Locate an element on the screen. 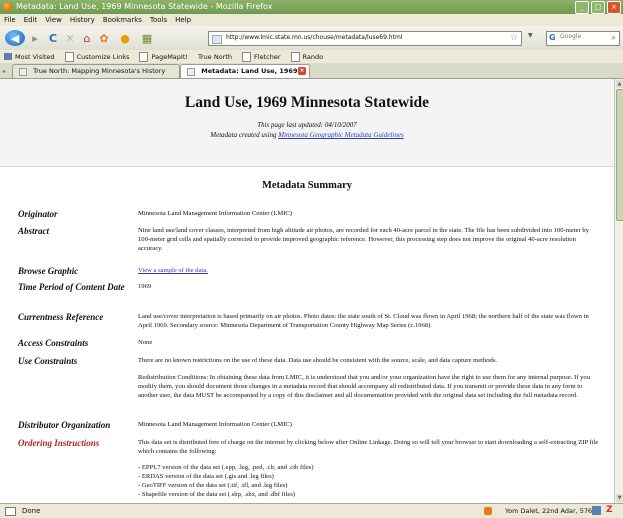 The image size is (623, 518). google-icon: G is located at coordinates (552, 37).